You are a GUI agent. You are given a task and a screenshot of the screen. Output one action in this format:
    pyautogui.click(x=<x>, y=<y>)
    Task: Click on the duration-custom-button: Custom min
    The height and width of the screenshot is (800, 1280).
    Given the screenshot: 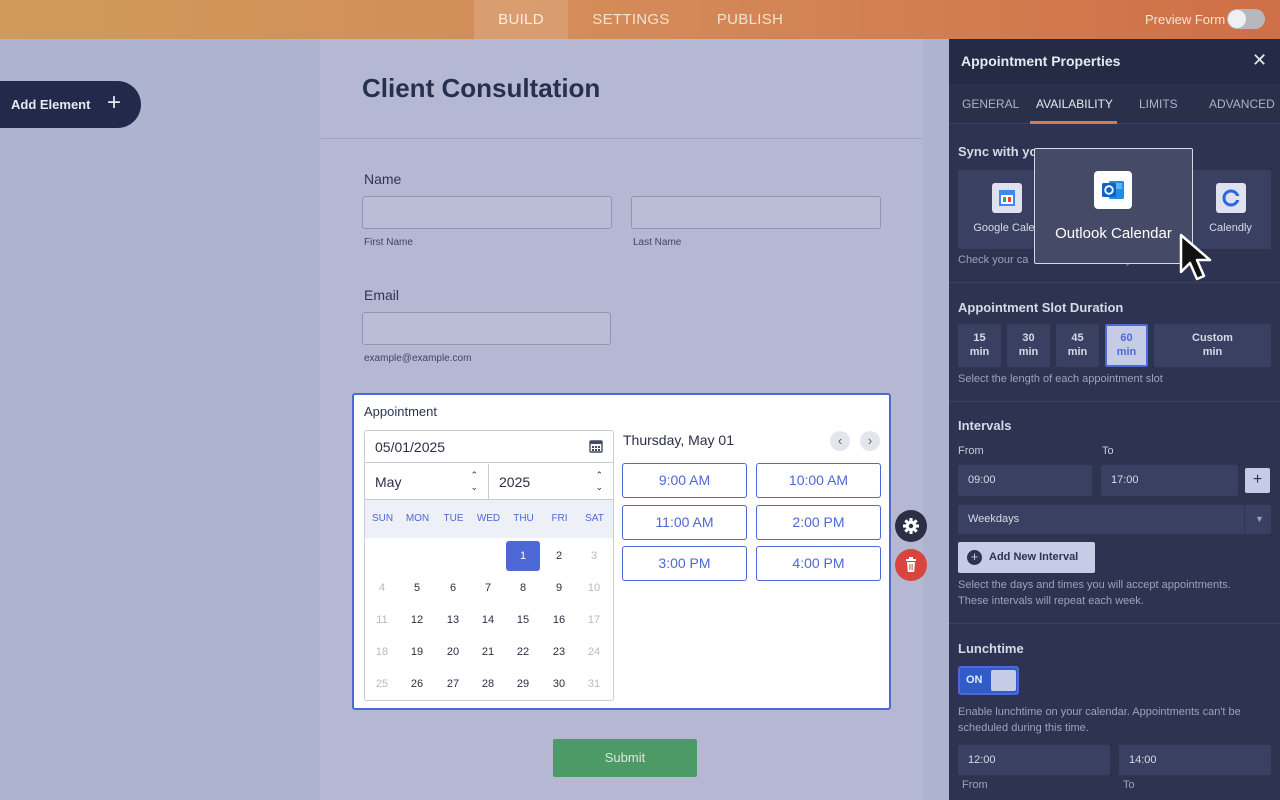 What is the action you would take?
    pyautogui.click(x=1212, y=345)
    